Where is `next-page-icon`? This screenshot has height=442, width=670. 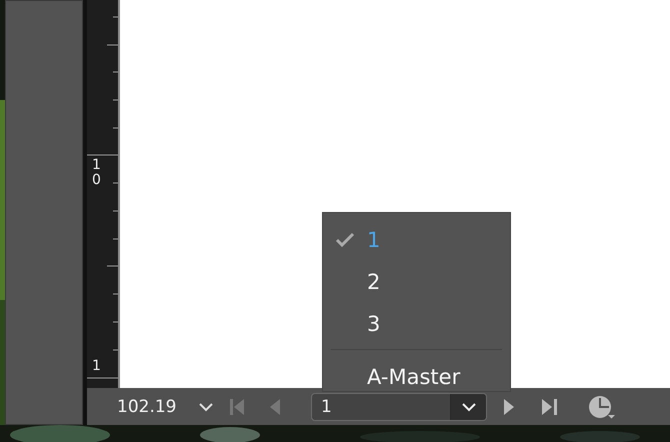 next-page-icon is located at coordinates (509, 406).